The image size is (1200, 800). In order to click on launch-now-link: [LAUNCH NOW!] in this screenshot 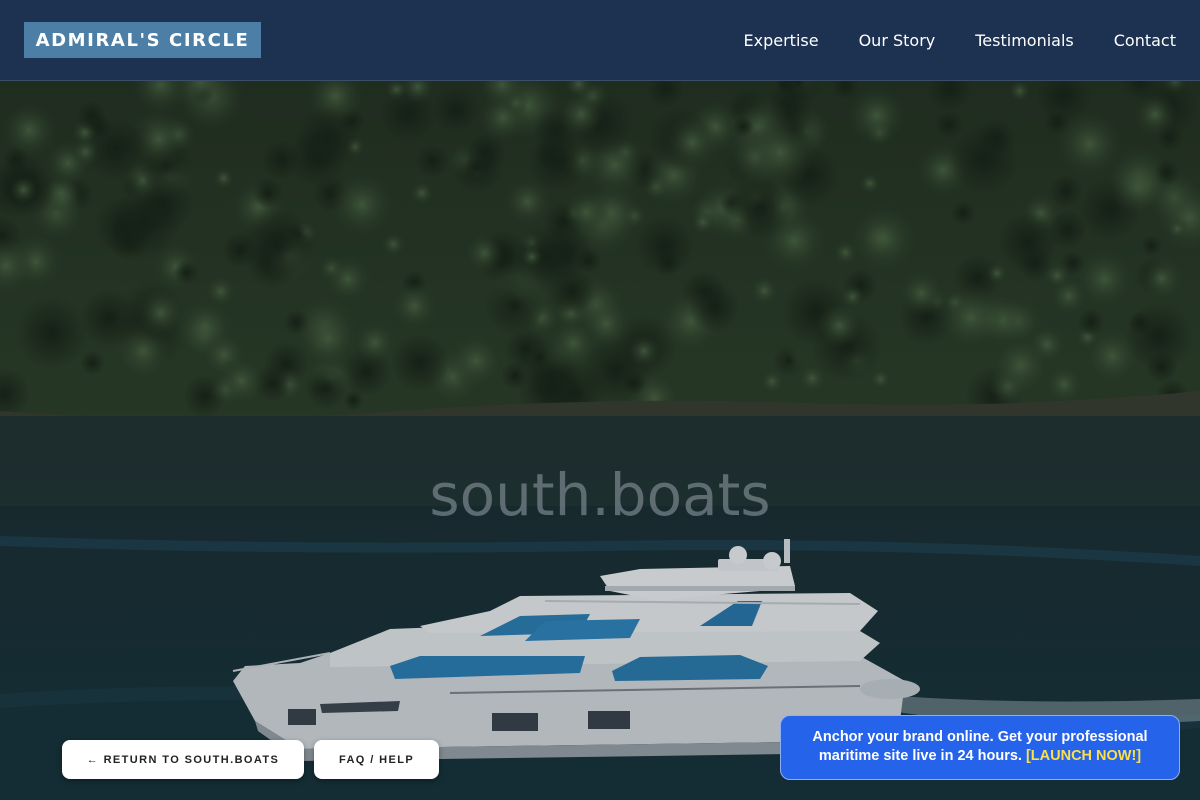, I will do `click(1083, 756)`.